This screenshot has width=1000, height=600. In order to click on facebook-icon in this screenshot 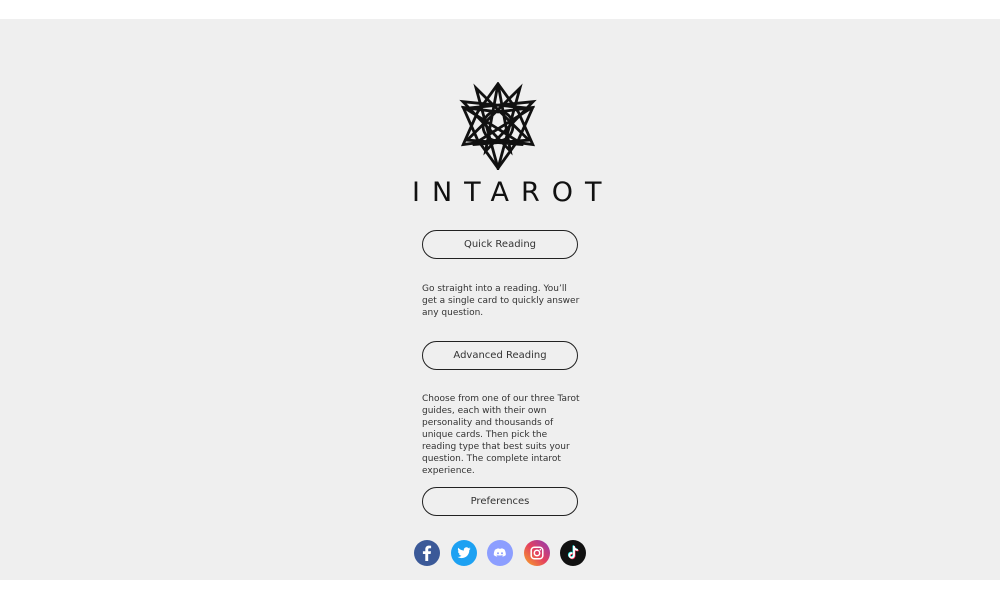, I will do `click(427, 553)`.